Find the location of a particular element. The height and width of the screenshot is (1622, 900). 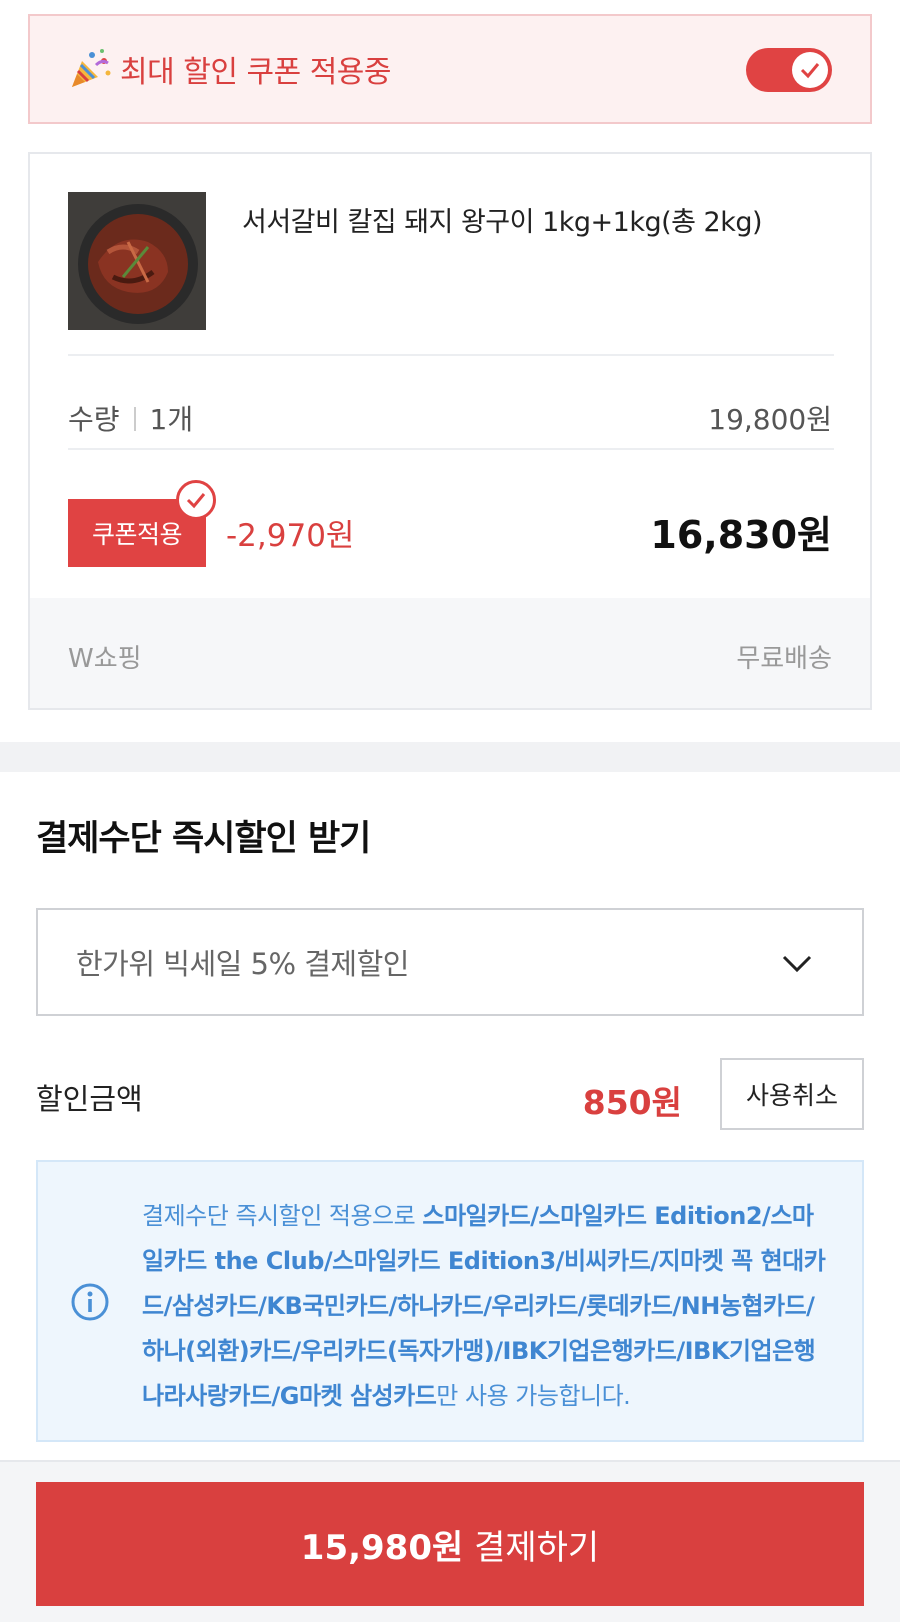

coupon-discount: -2,970원 is located at coordinates (290, 536).